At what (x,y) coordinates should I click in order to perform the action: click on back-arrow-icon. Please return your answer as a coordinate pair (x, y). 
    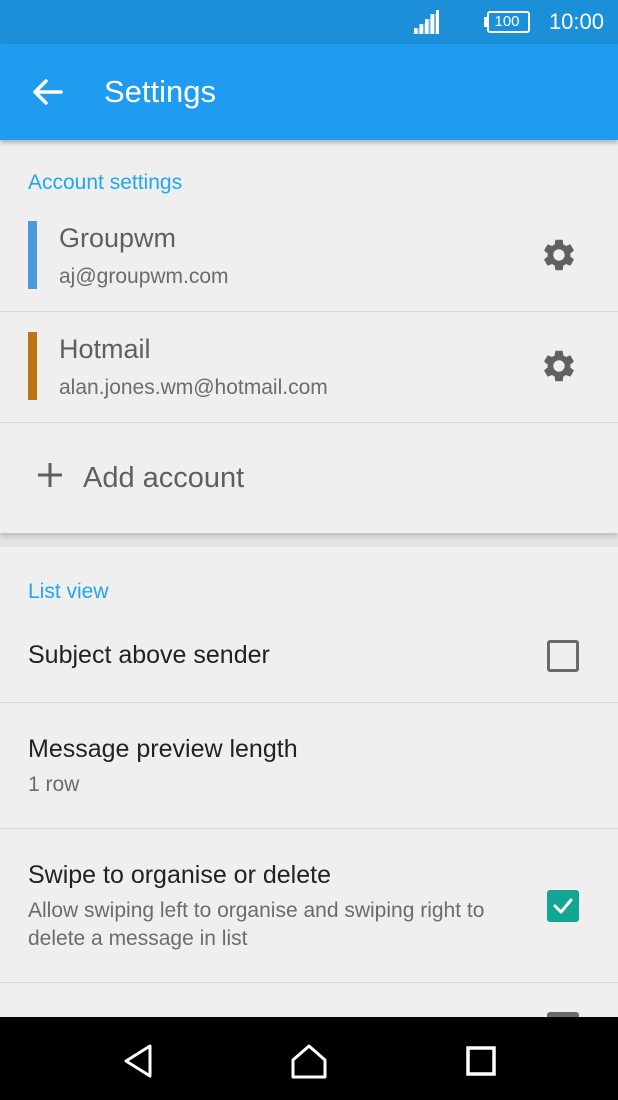
    Looking at the image, I should click on (48, 92).